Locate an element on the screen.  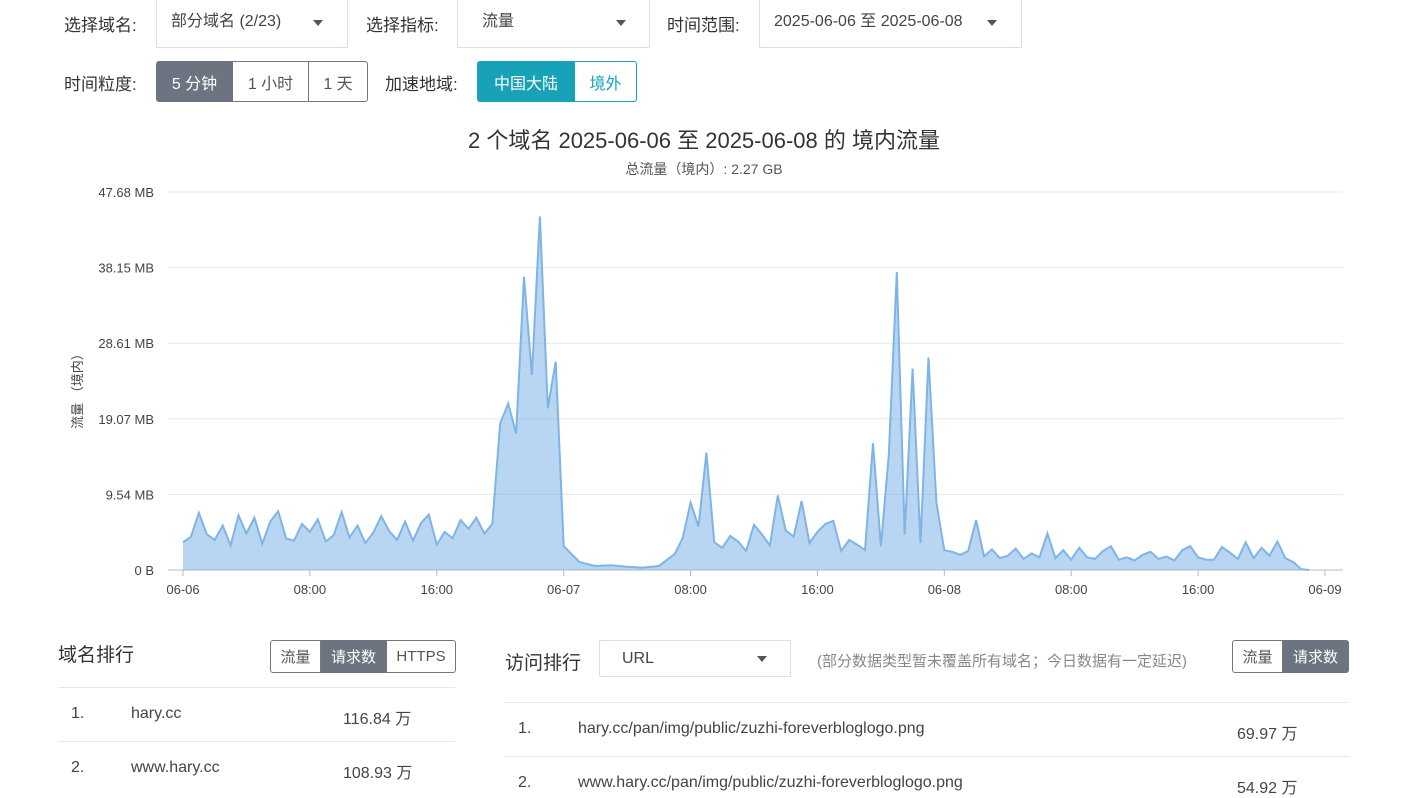
domain-rank-row-2-rank: 2. is located at coordinates (78, 767).